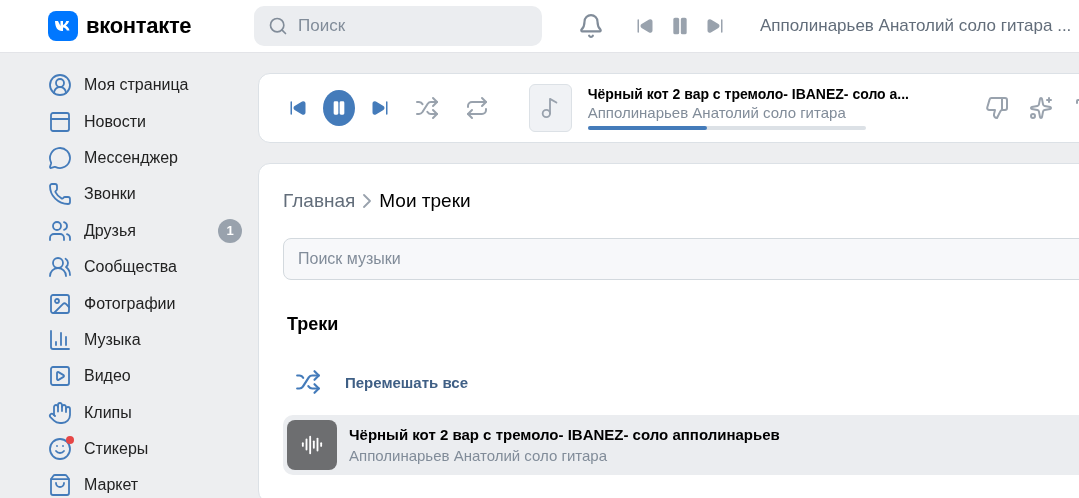  What do you see at coordinates (550, 108) in the screenshot?
I see `music-note-icon` at bounding box center [550, 108].